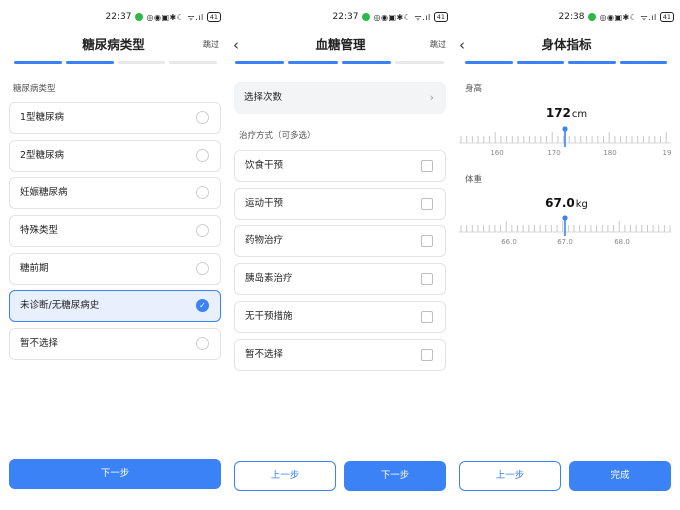 The height and width of the screenshot is (510, 680). Describe the element at coordinates (263, 97) in the screenshot. I see `frequency-select-label: 选择次数` at that location.